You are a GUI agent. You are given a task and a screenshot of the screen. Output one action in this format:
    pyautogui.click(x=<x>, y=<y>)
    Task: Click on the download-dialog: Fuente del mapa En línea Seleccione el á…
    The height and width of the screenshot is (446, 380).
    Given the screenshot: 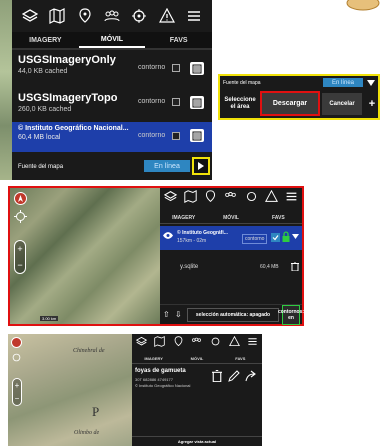 What is the action you would take?
    pyautogui.click(x=299, y=97)
    